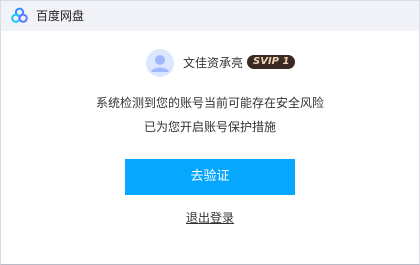  Describe the element at coordinates (60, 16) in the screenshot. I see `app-title: 百度网盘` at that location.